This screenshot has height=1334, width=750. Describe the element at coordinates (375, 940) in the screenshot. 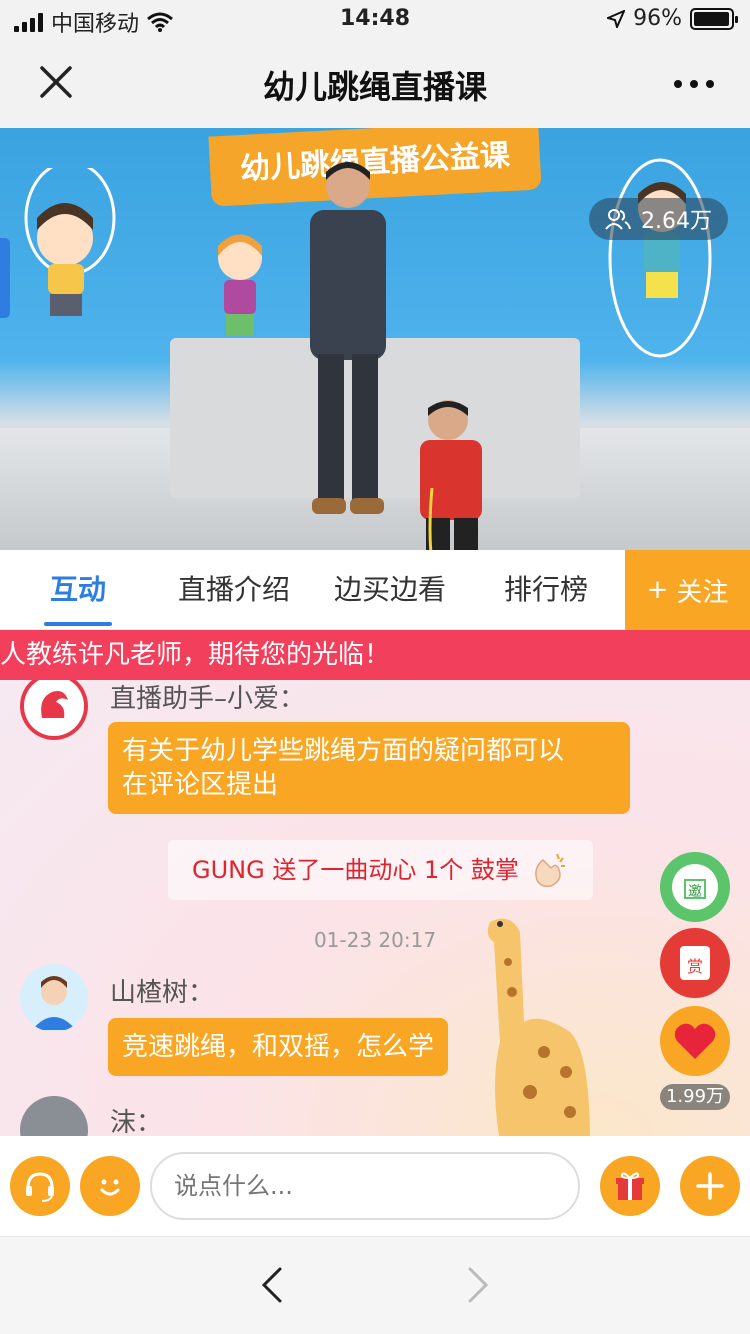

I see `message-timestamp: 01-23 20:17` at that location.